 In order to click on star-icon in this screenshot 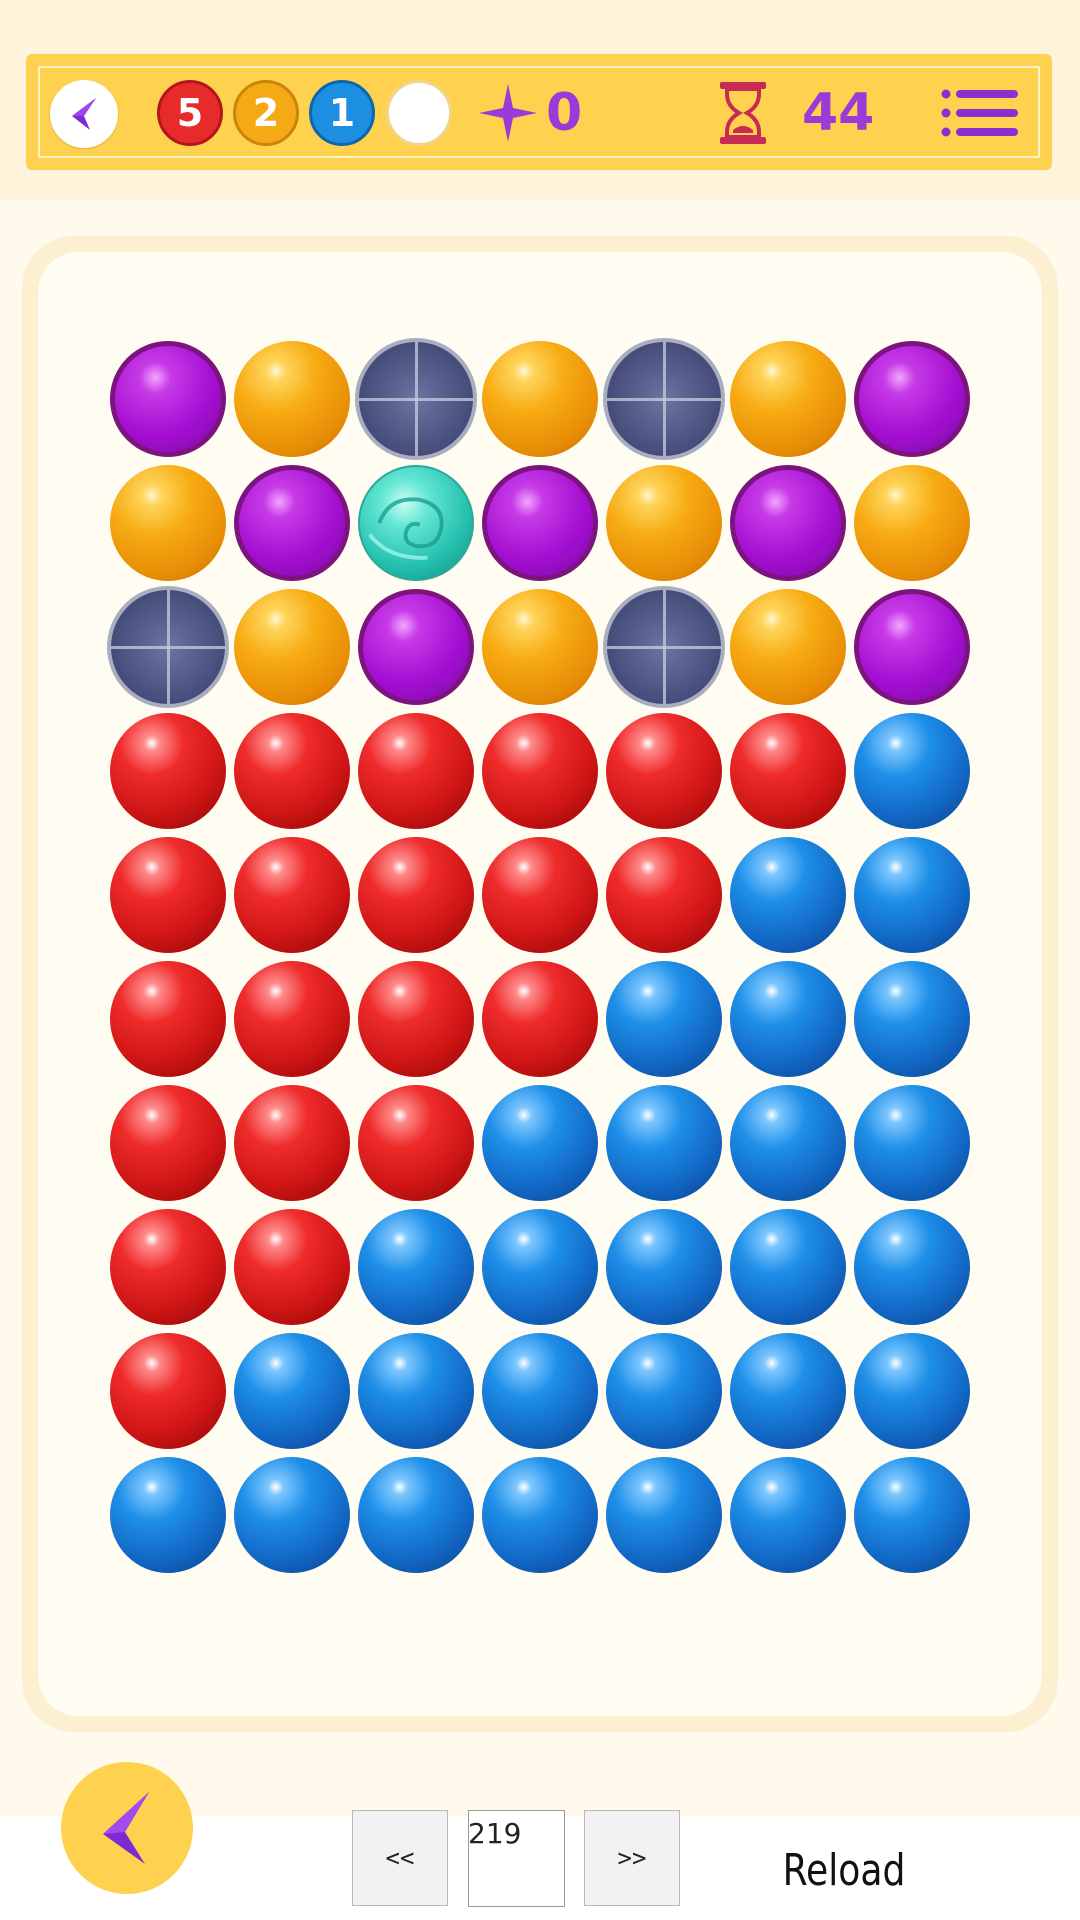, I will do `click(508, 113)`.